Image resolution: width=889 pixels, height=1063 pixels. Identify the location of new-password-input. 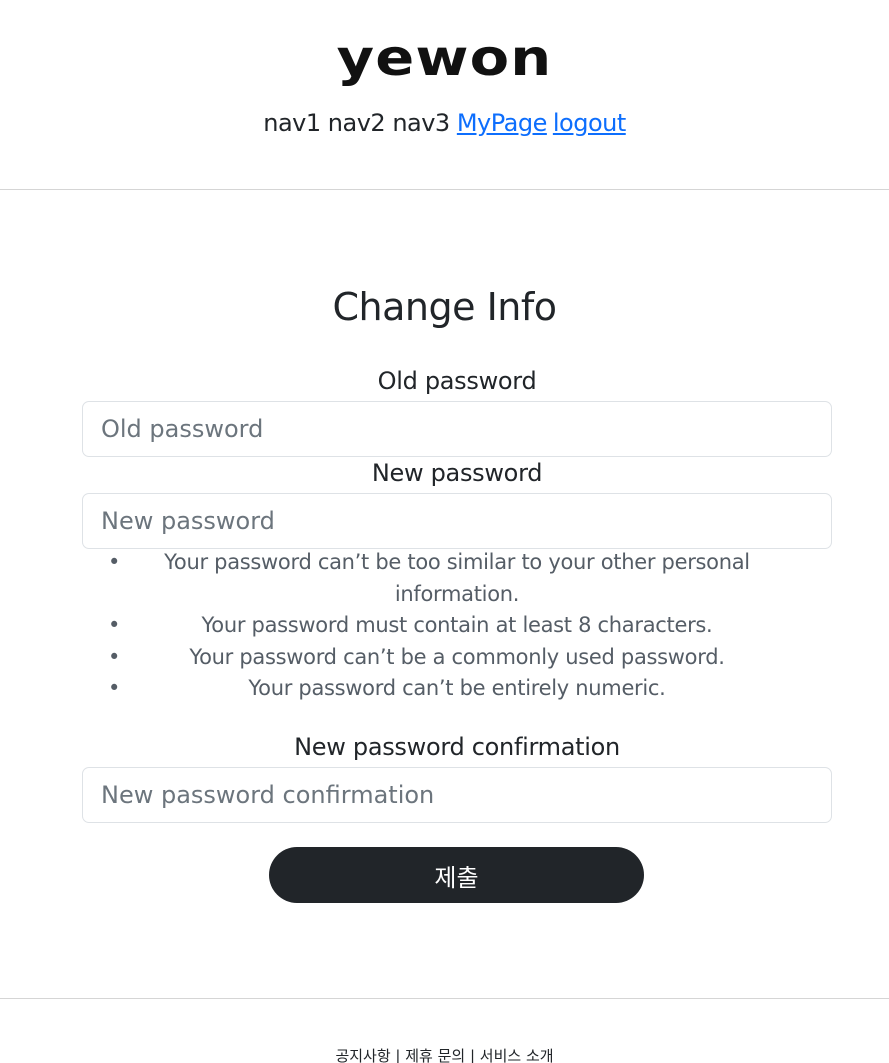
(457, 521).